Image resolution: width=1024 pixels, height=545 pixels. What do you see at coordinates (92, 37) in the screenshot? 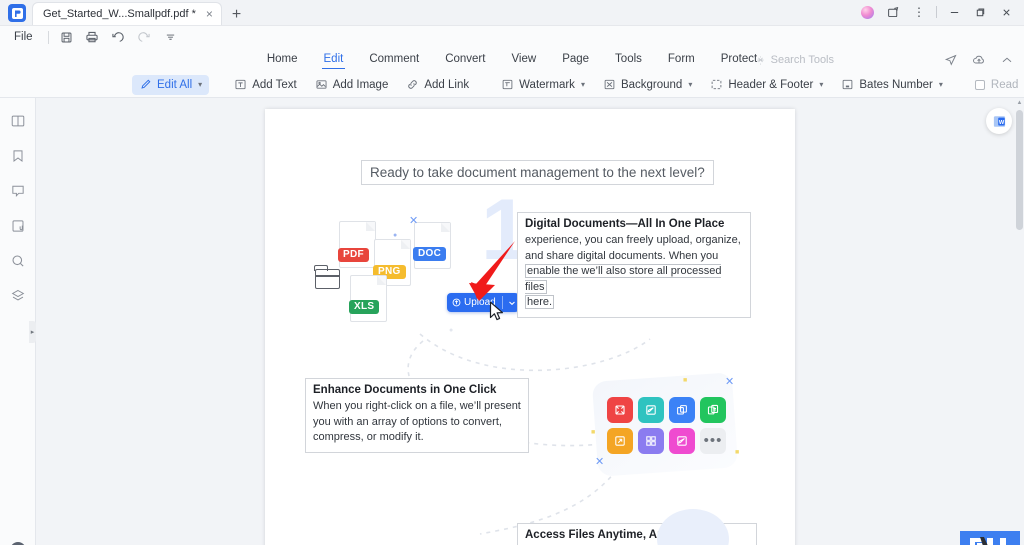
I see `print-icon` at bounding box center [92, 37].